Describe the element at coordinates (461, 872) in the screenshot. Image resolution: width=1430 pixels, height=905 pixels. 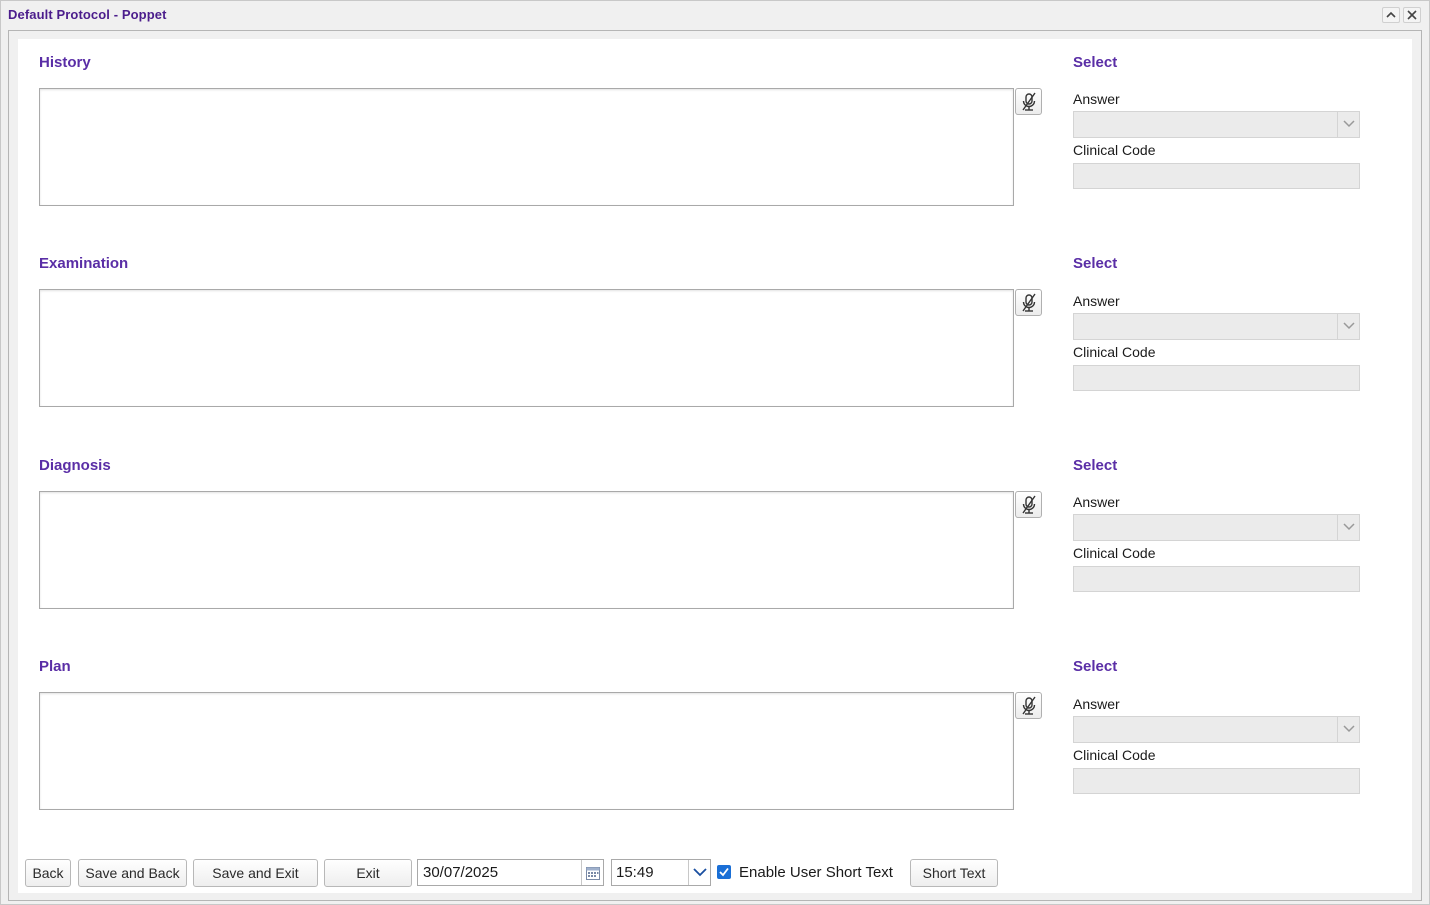
I see `date-value: 30/07/2025` at that location.